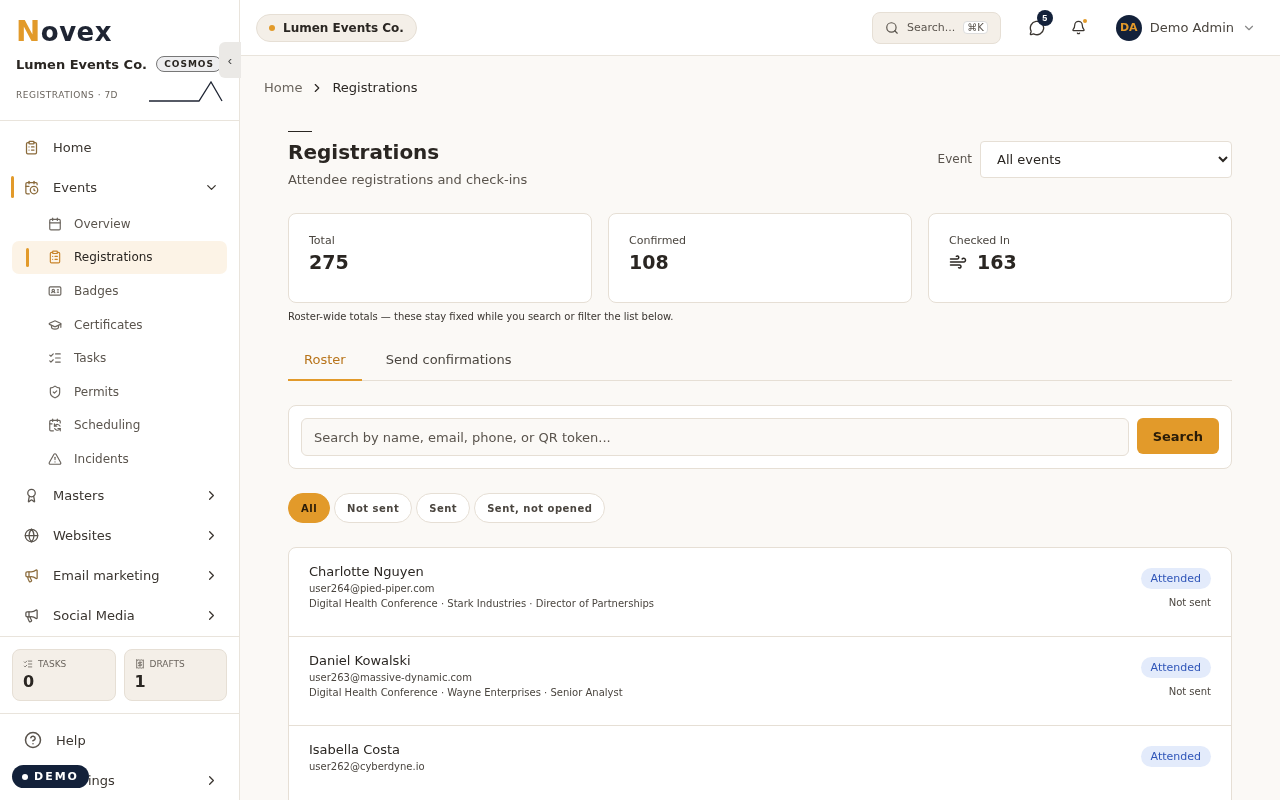  Describe the element at coordinates (119, 187) in the screenshot. I see `nav-item: Events` at that location.